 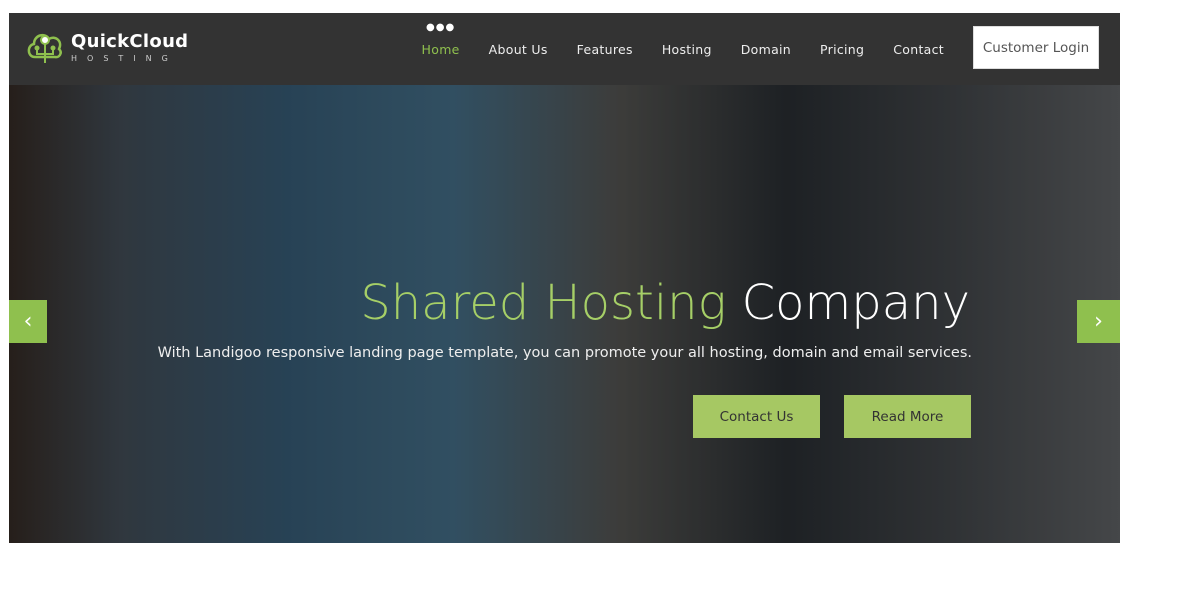 What do you see at coordinates (756, 416) in the screenshot?
I see `contact-us-button: Contact Us` at bounding box center [756, 416].